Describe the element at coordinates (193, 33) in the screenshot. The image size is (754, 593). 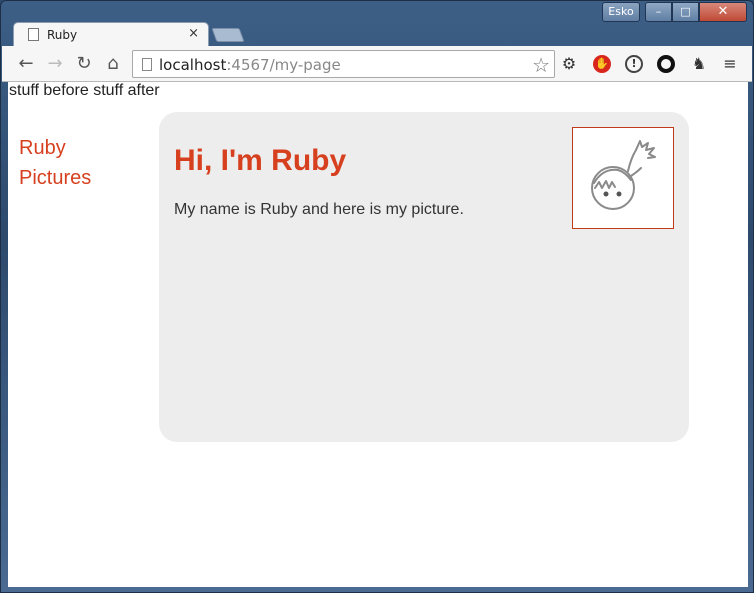
I see `tab-close-icon: ×` at that location.